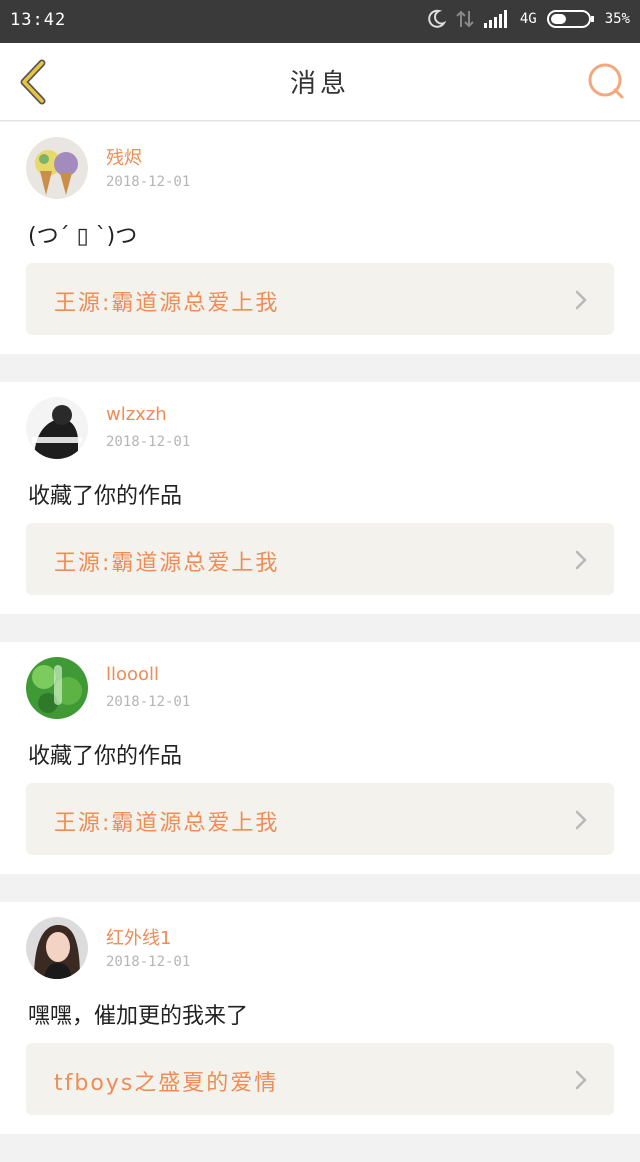 The height and width of the screenshot is (1162, 640). I want to click on data-transfer-icon, so click(465, 19).